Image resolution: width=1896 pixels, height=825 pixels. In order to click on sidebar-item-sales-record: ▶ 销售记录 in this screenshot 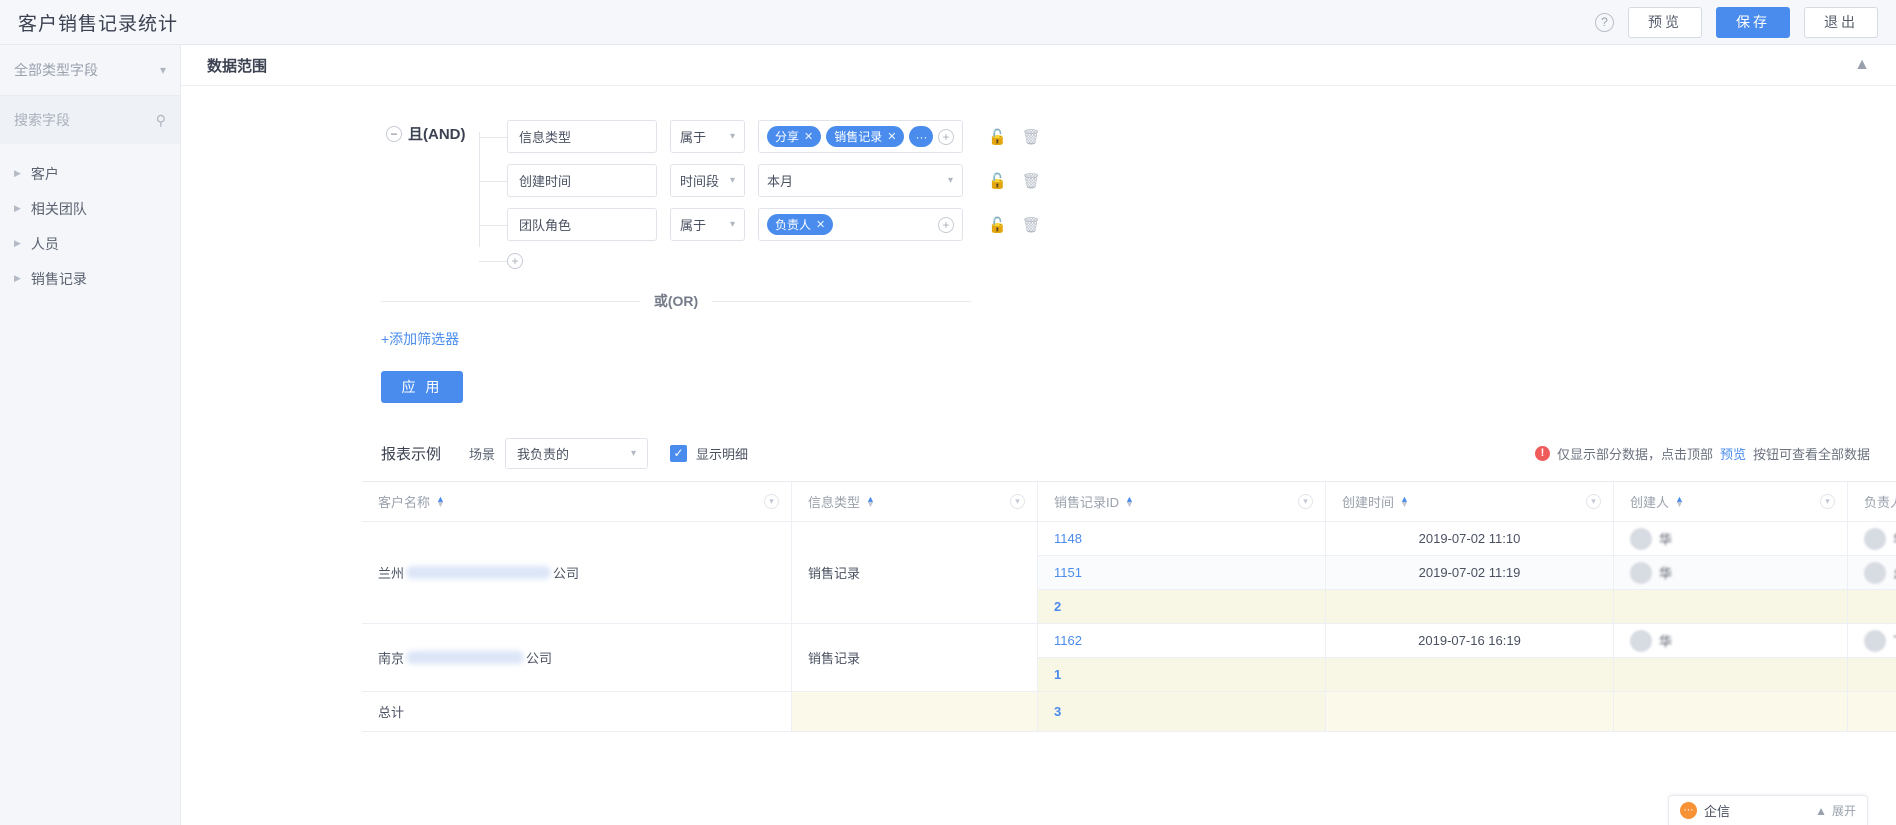, I will do `click(90, 278)`.